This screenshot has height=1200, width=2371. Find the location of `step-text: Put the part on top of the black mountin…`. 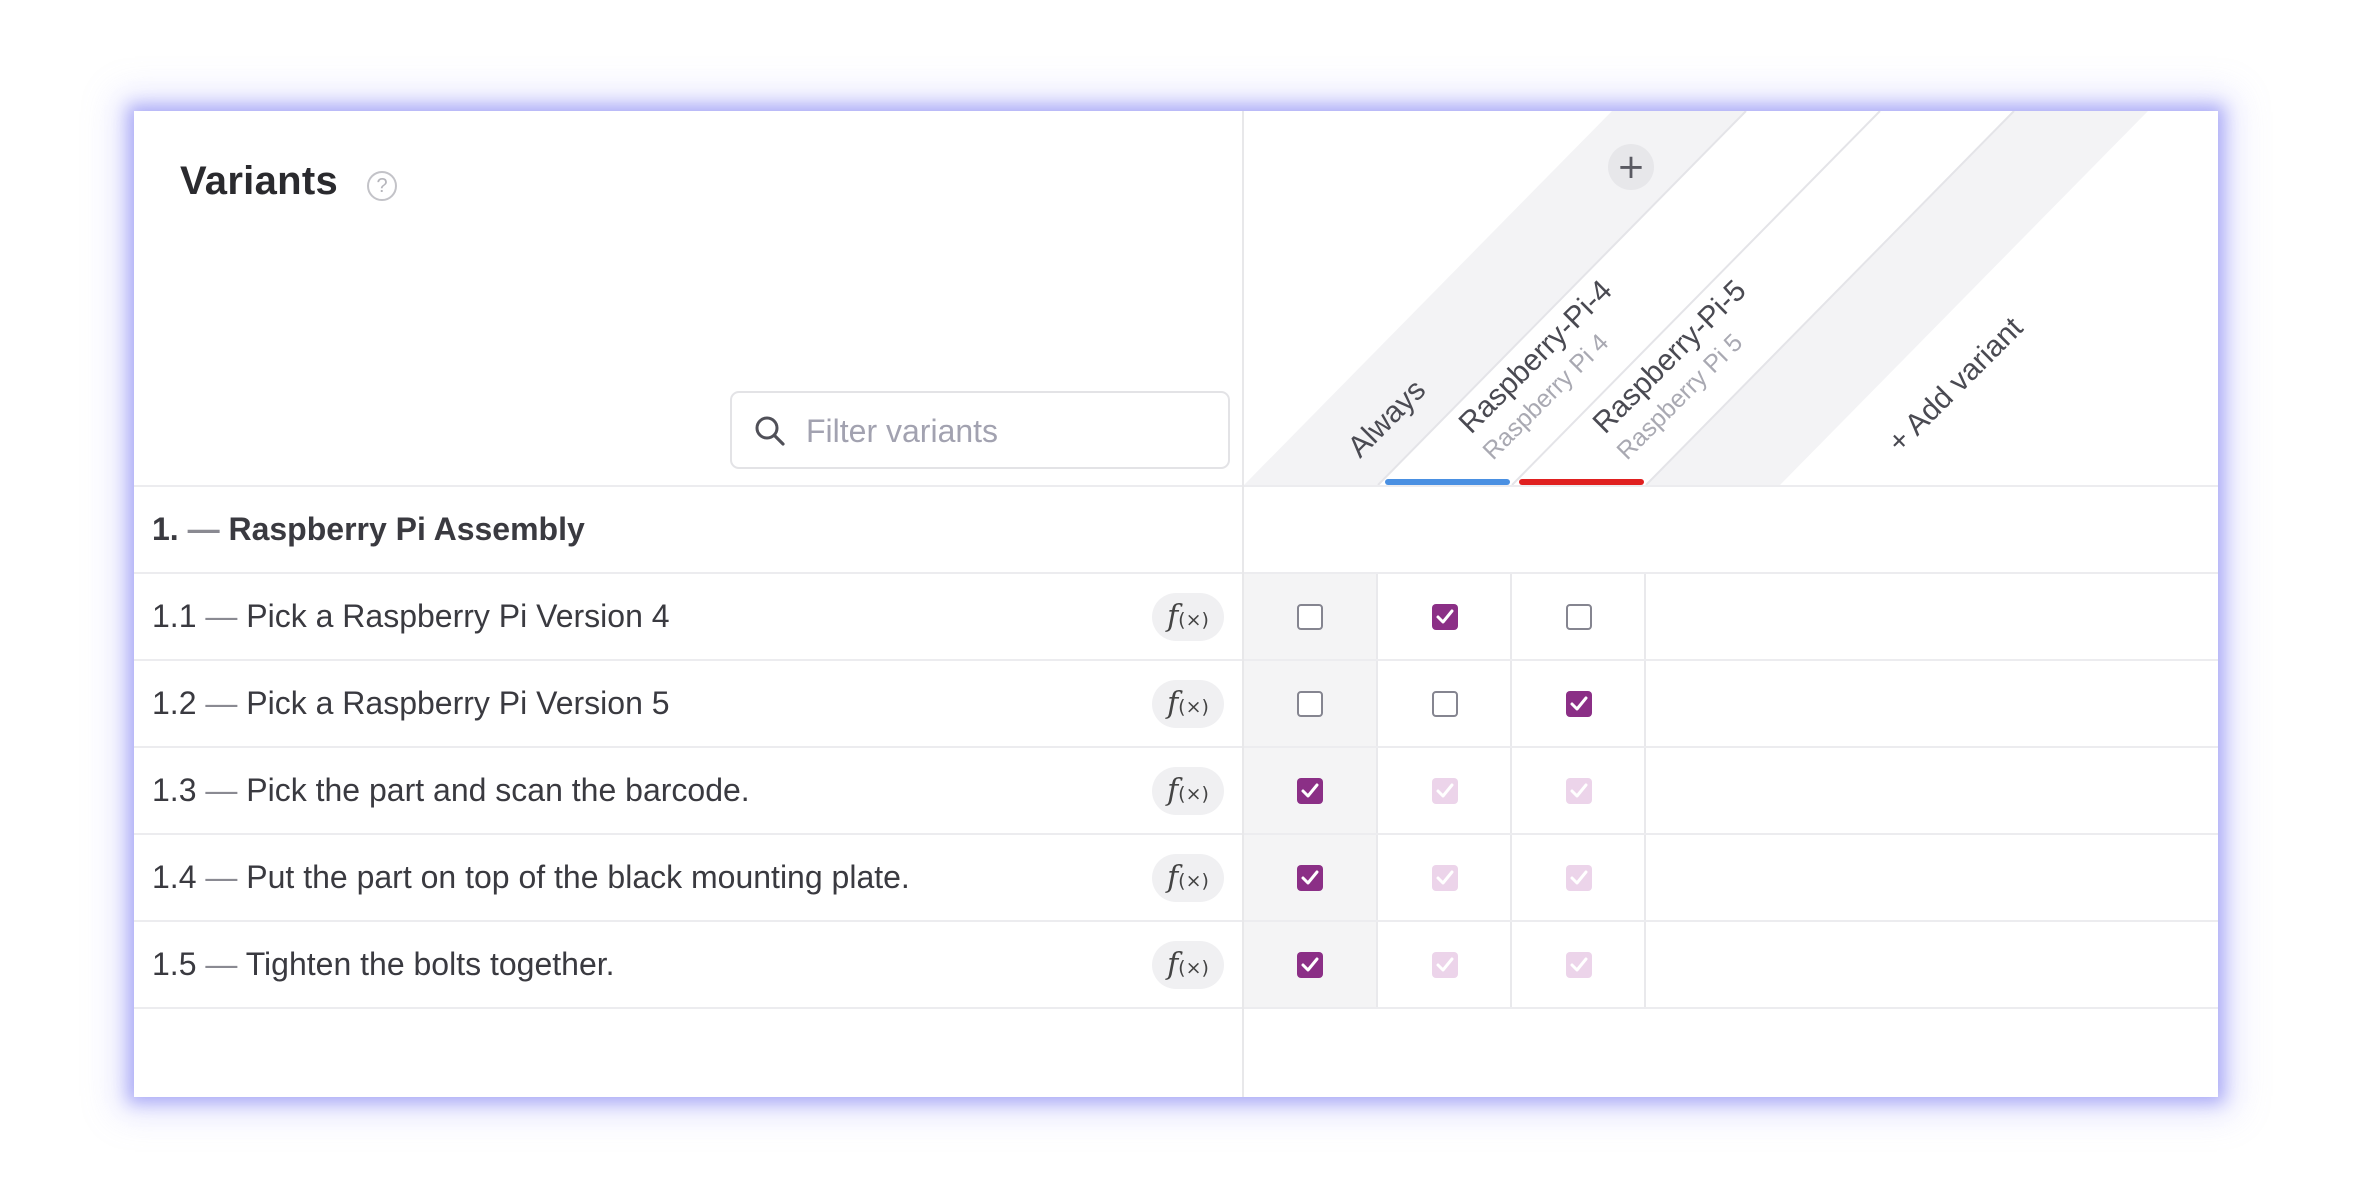

step-text: Put the part on top of the black mountin… is located at coordinates (578, 877).